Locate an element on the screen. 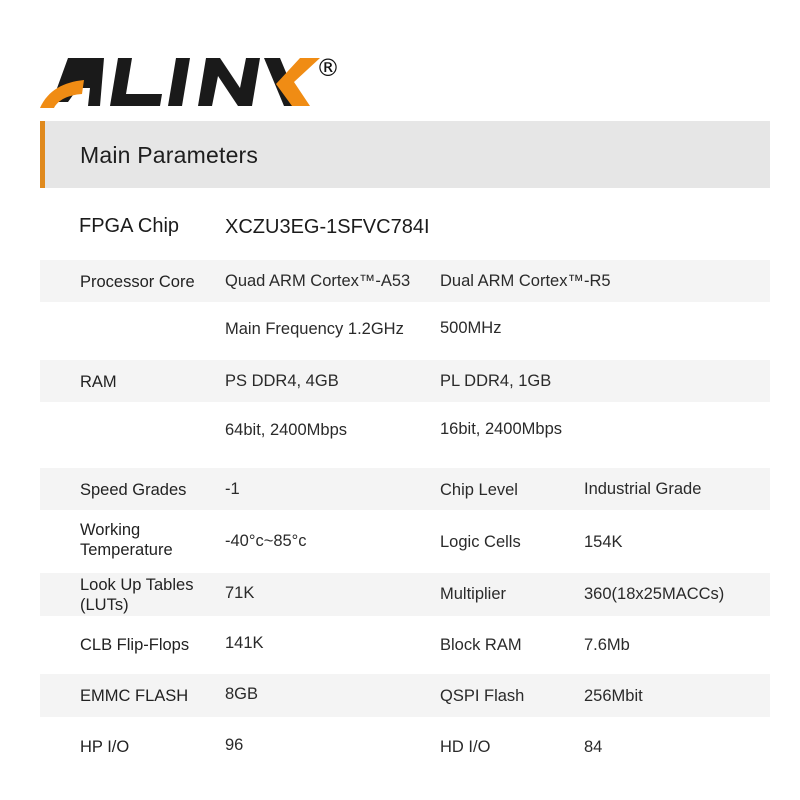 This screenshot has height=800, width=800. spec-value-secondary: 16bit, 2400Mbps is located at coordinates (501, 429).